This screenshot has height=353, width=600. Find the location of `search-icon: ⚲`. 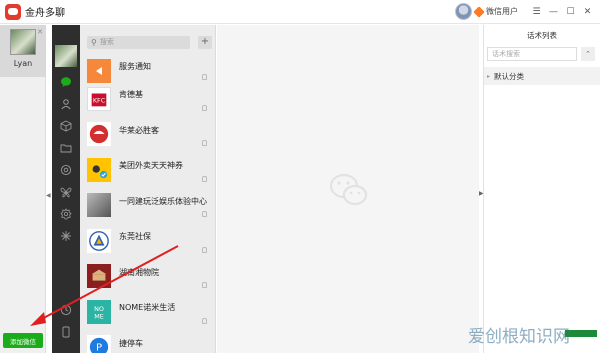

search-icon: ⚲ is located at coordinates (94, 42).